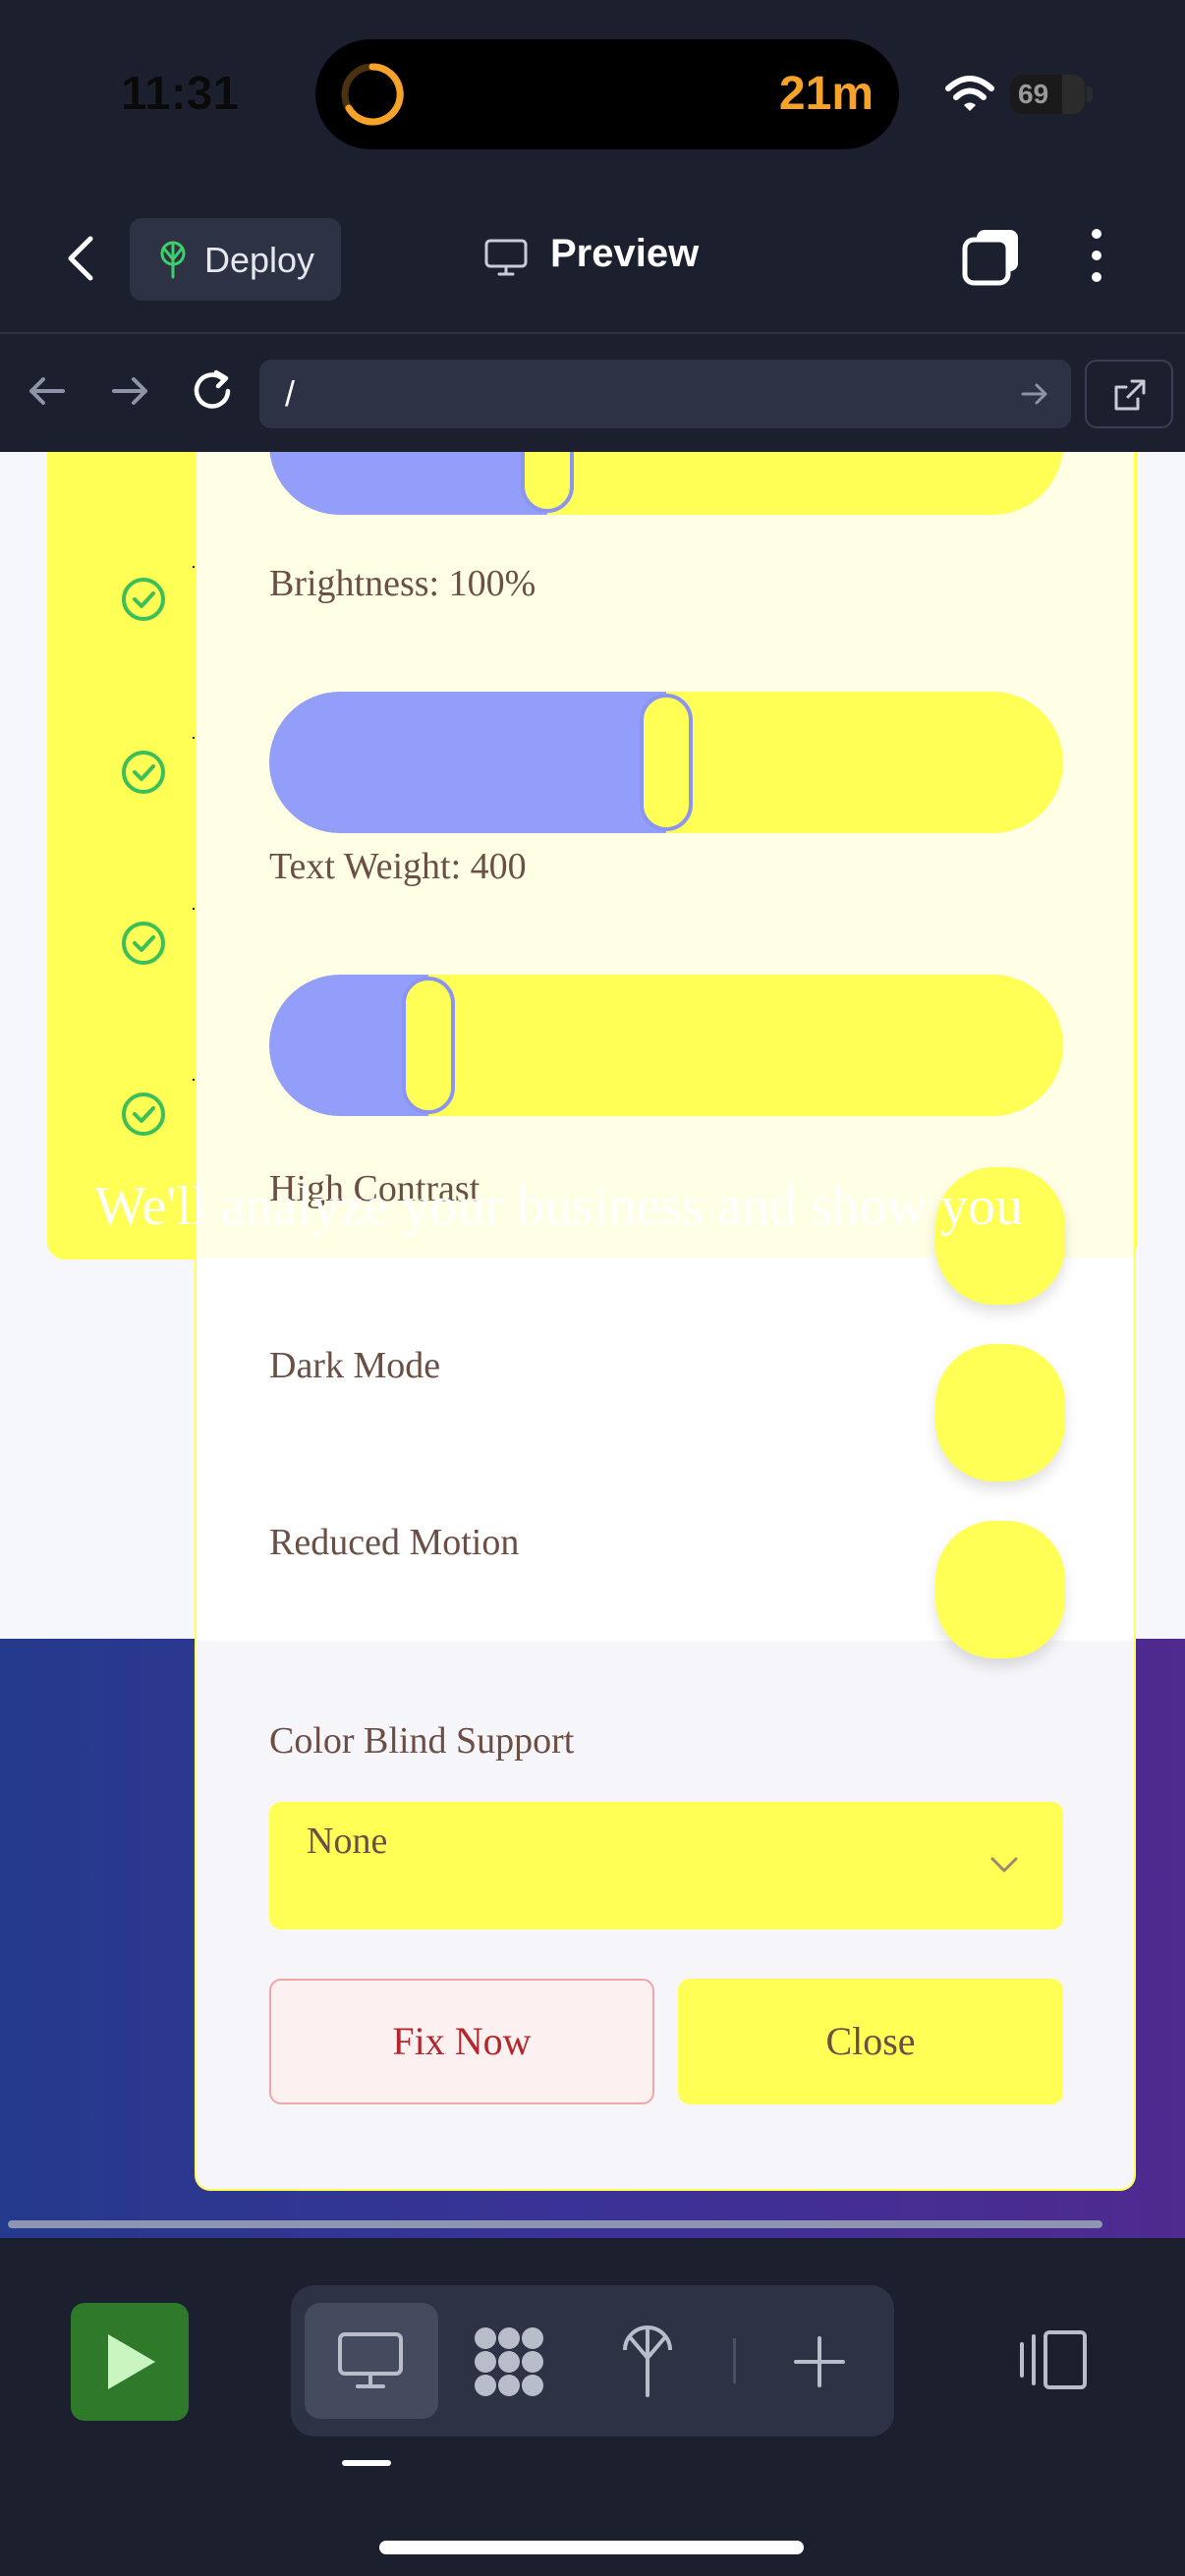 This screenshot has width=1185, height=2576. What do you see at coordinates (555, 2224) in the screenshot?
I see `horizontal-scrollbar` at bounding box center [555, 2224].